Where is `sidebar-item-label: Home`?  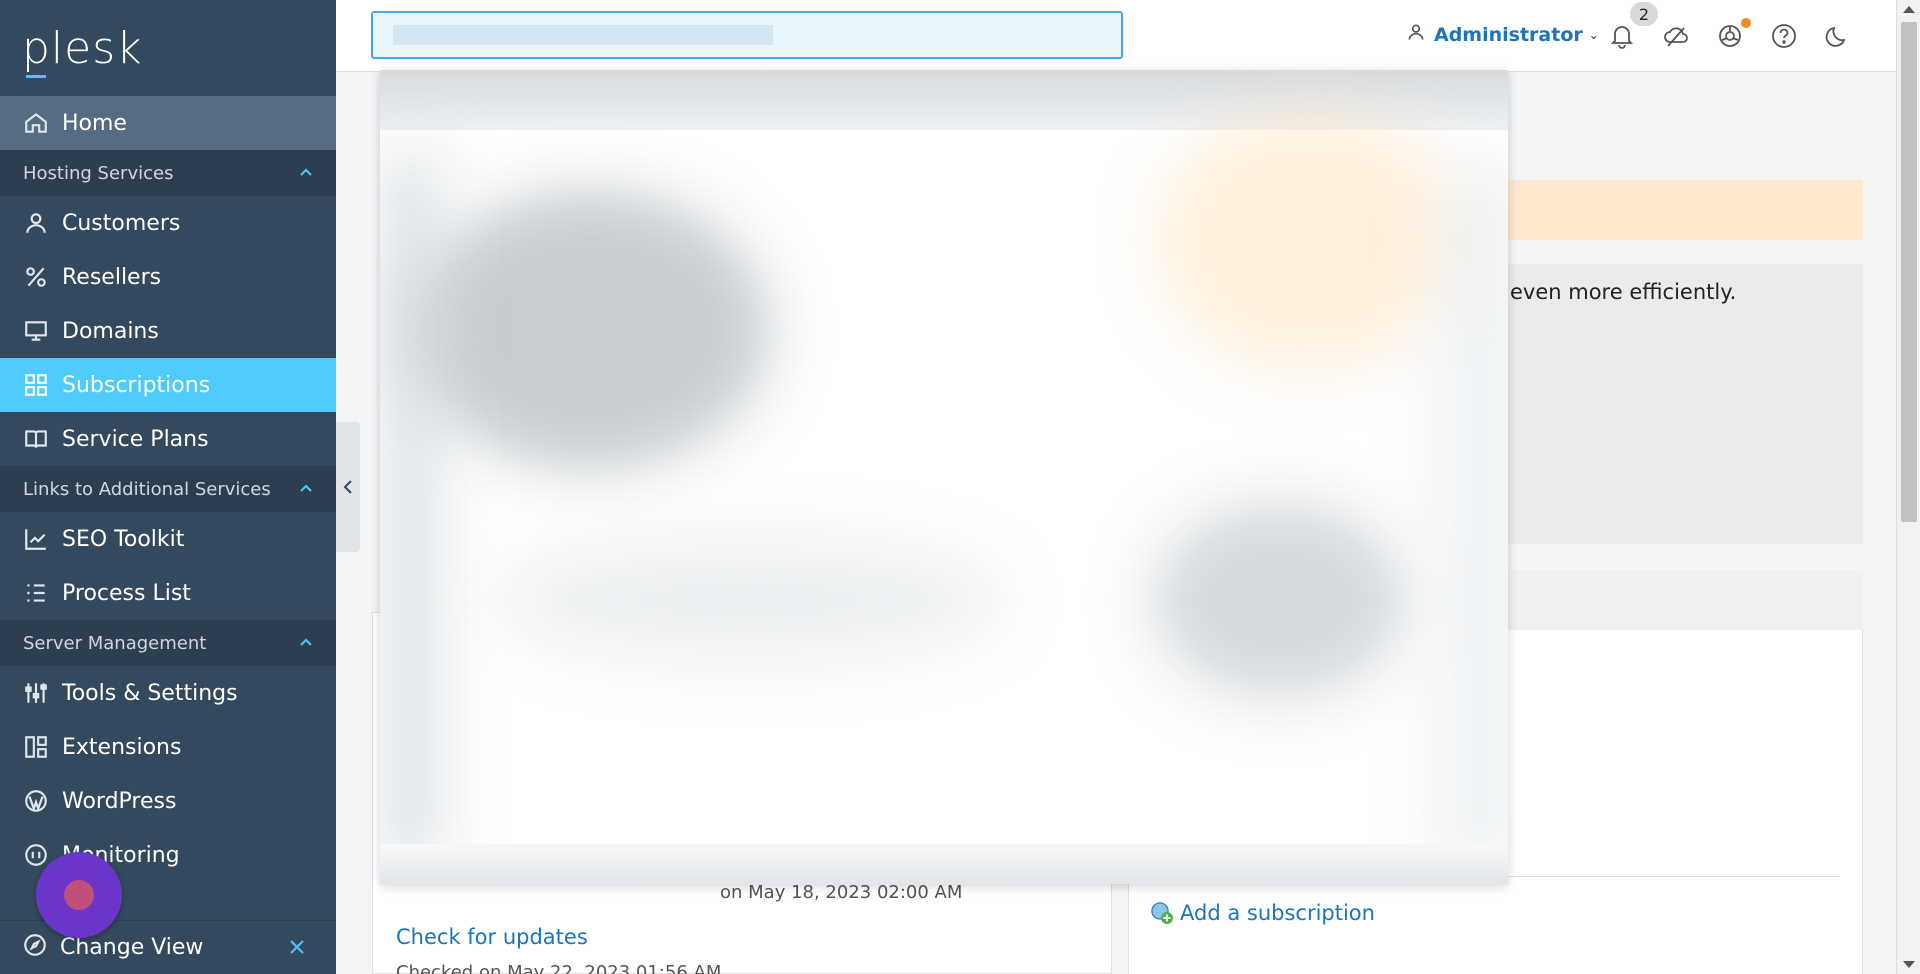 sidebar-item-label: Home is located at coordinates (94, 123).